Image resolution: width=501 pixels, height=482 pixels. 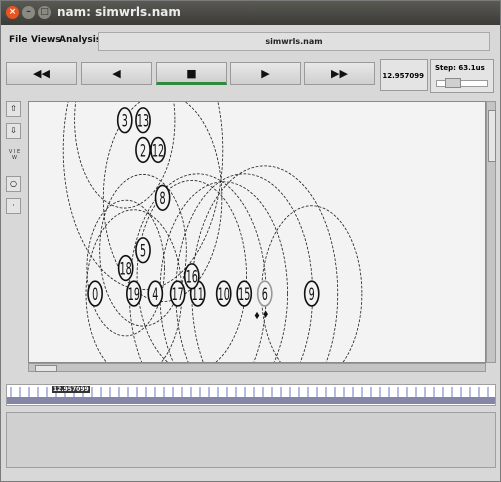 I want to click on node-19: 19, so click(x=134, y=293).